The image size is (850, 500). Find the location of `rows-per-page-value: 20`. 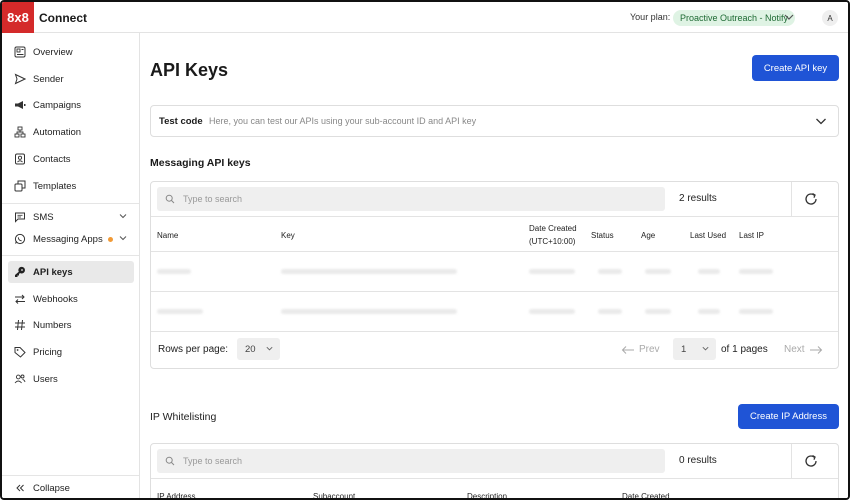

rows-per-page-value: 20 is located at coordinates (250, 349).